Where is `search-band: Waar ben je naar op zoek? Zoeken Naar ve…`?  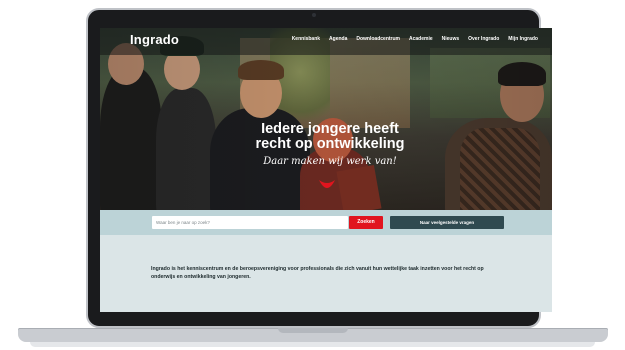 search-band: Waar ben je naar op zoek? Zoeken Naar ve… is located at coordinates (326, 222).